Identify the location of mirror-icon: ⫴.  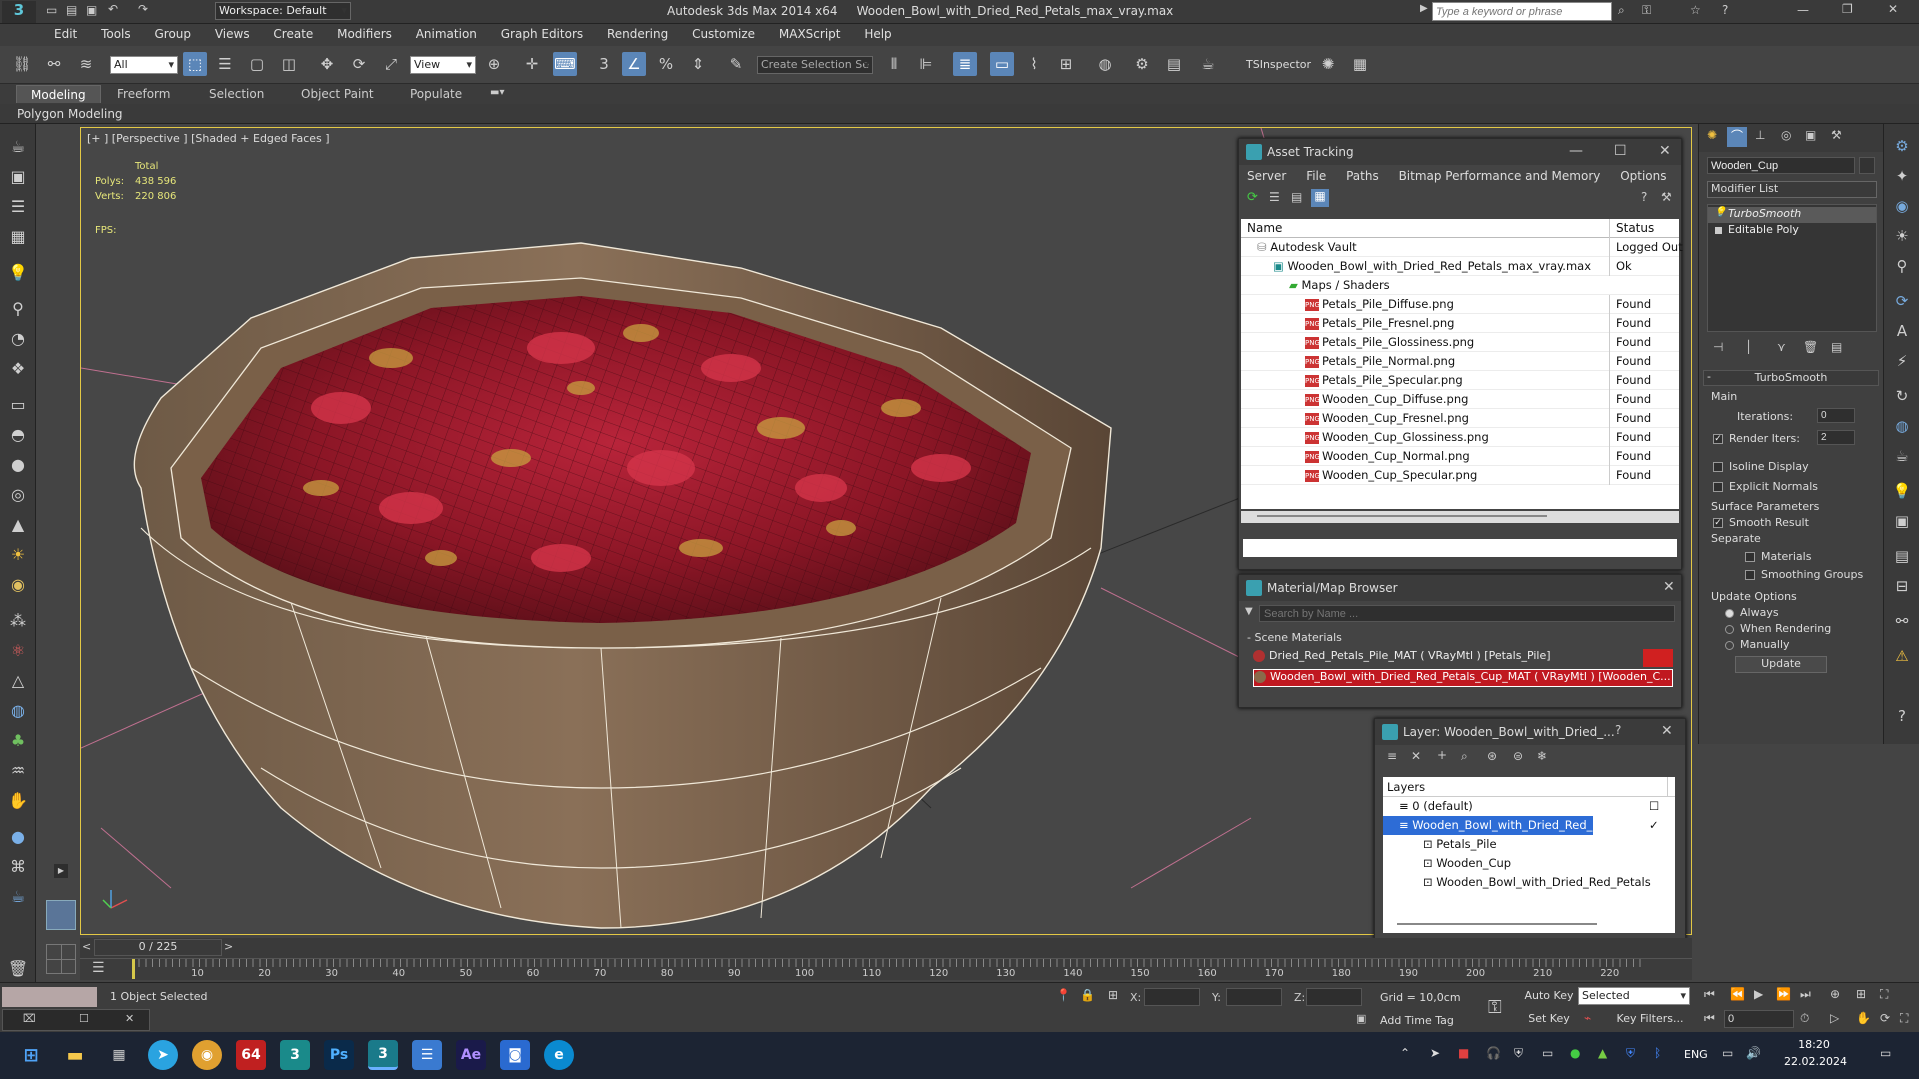
(894, 64).